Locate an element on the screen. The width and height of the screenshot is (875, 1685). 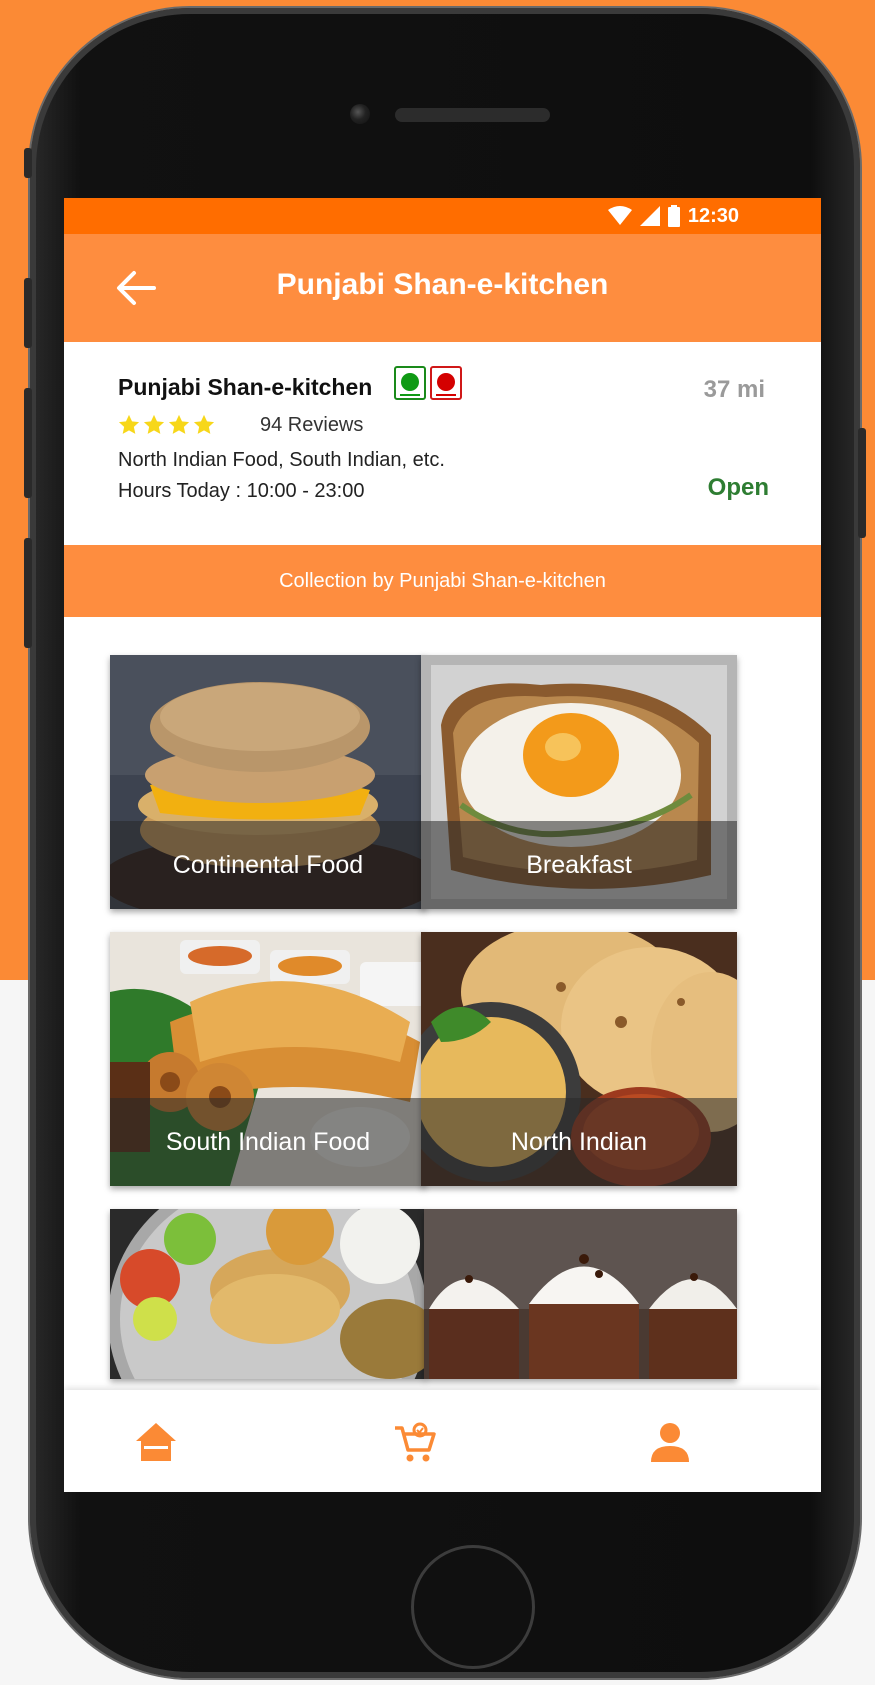
status-time: 12:30 is located at coordinates (713, 215).